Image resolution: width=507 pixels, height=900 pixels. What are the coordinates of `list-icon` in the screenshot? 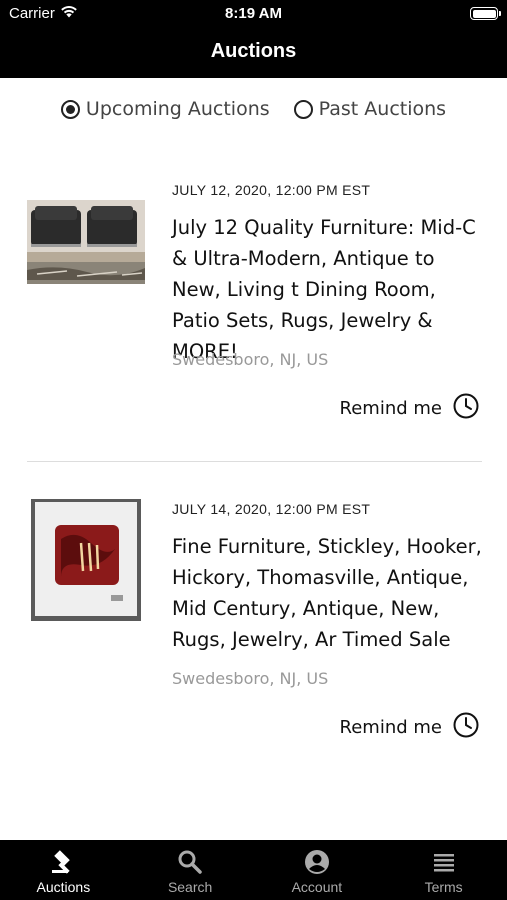 It's located at (443, 863).